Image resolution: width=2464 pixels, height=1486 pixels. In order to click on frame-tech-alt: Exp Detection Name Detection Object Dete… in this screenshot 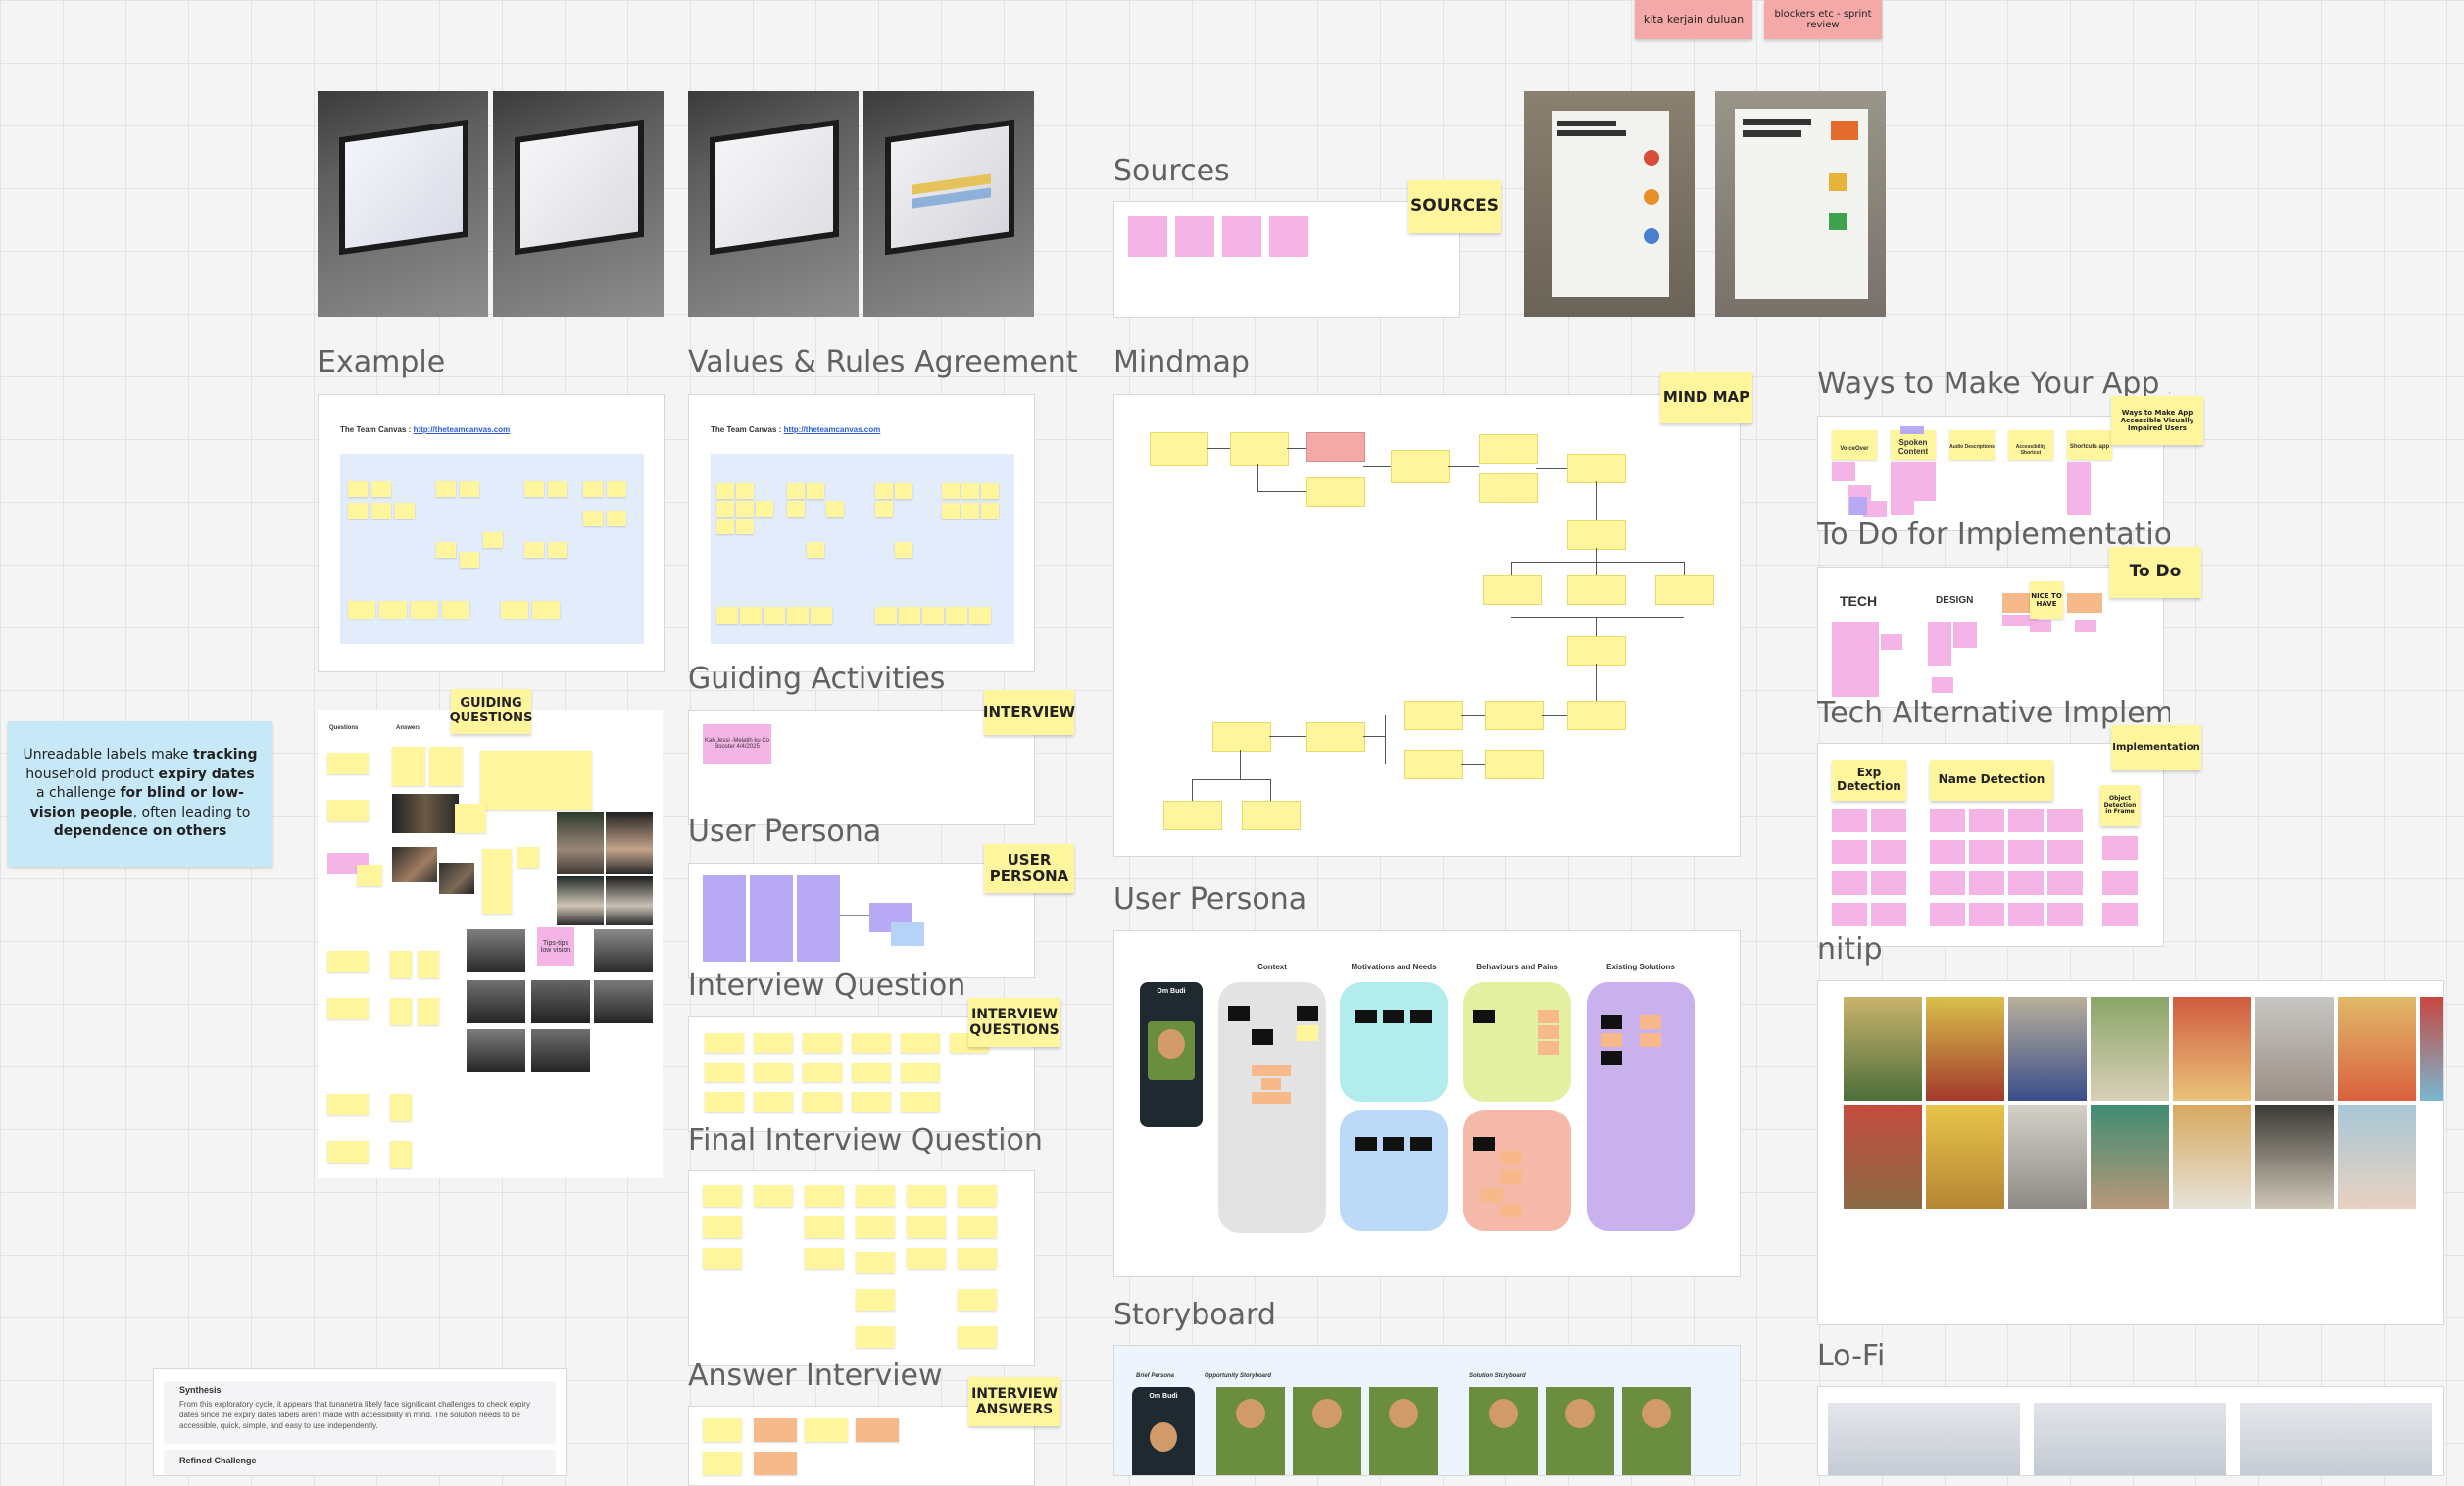, I will do `click(1991, 845)`.